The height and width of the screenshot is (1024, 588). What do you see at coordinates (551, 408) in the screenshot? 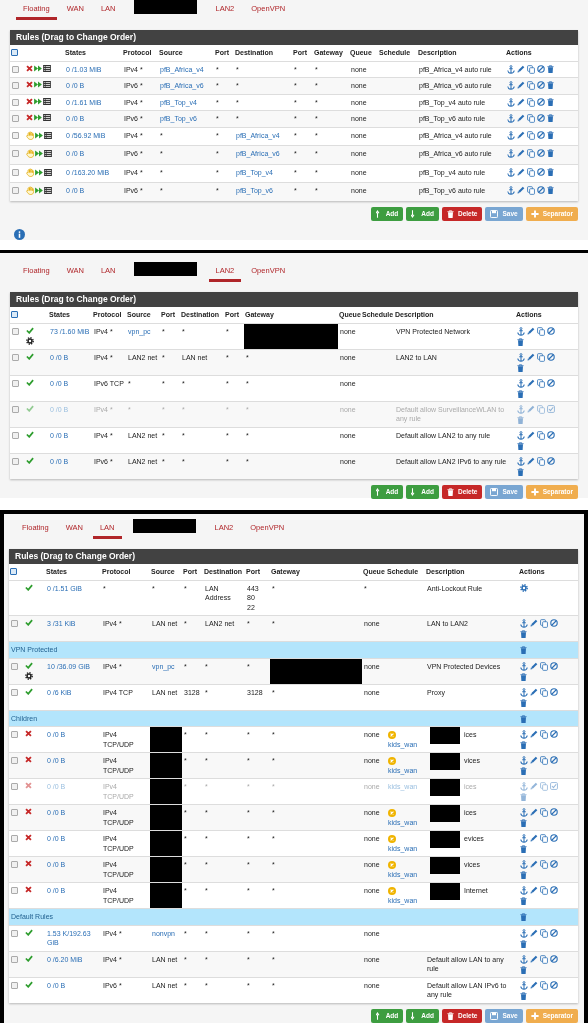
I see `checkbox-icon` at bounding box center [551, 408].